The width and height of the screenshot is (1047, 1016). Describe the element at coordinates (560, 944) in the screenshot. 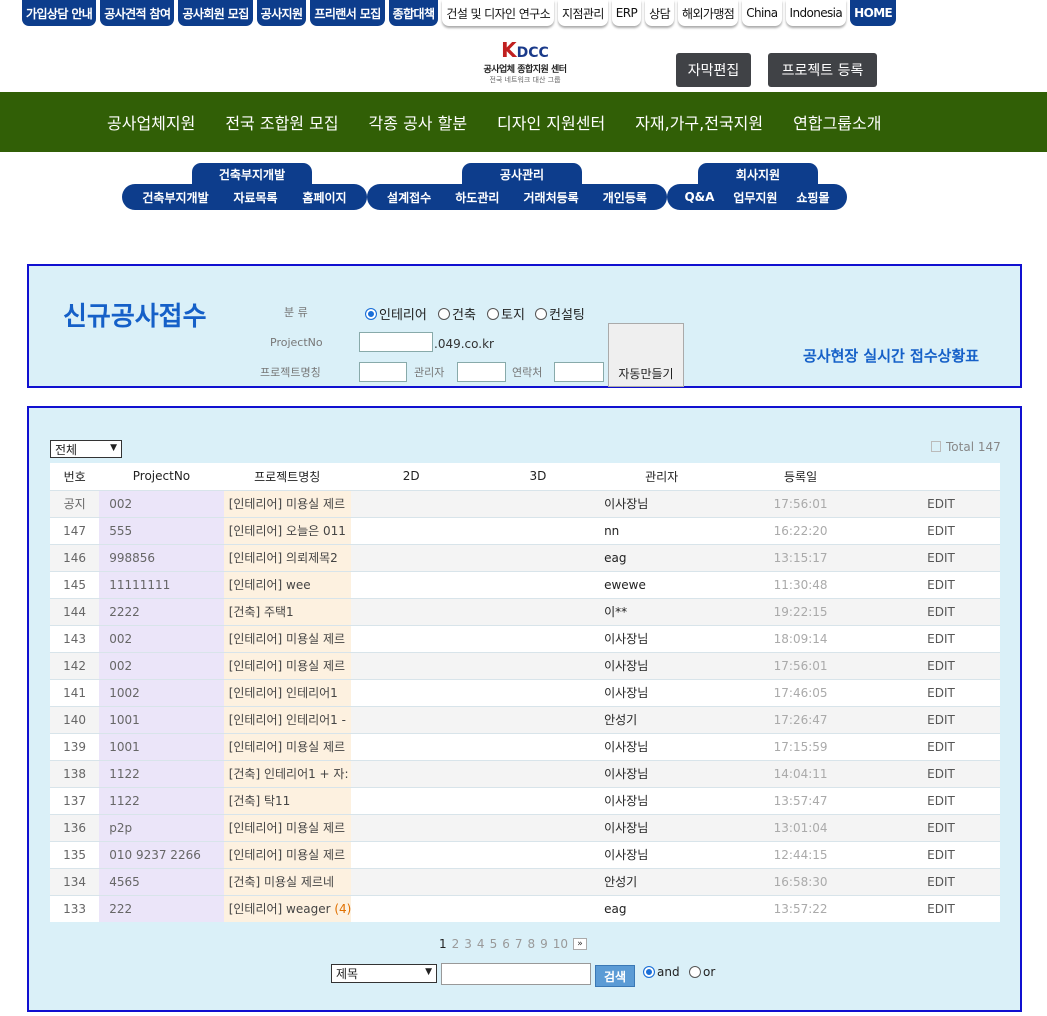

I see `page-link-10: 10` at that location.